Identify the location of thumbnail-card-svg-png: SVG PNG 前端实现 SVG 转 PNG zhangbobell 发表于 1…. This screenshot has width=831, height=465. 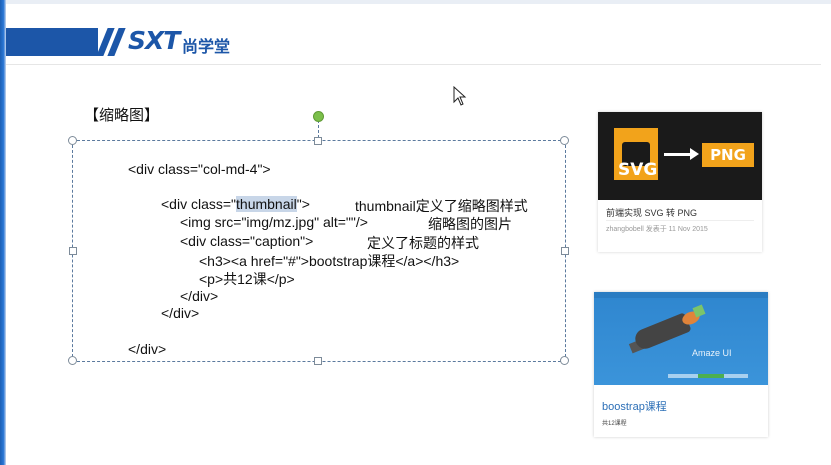
(680, 182).